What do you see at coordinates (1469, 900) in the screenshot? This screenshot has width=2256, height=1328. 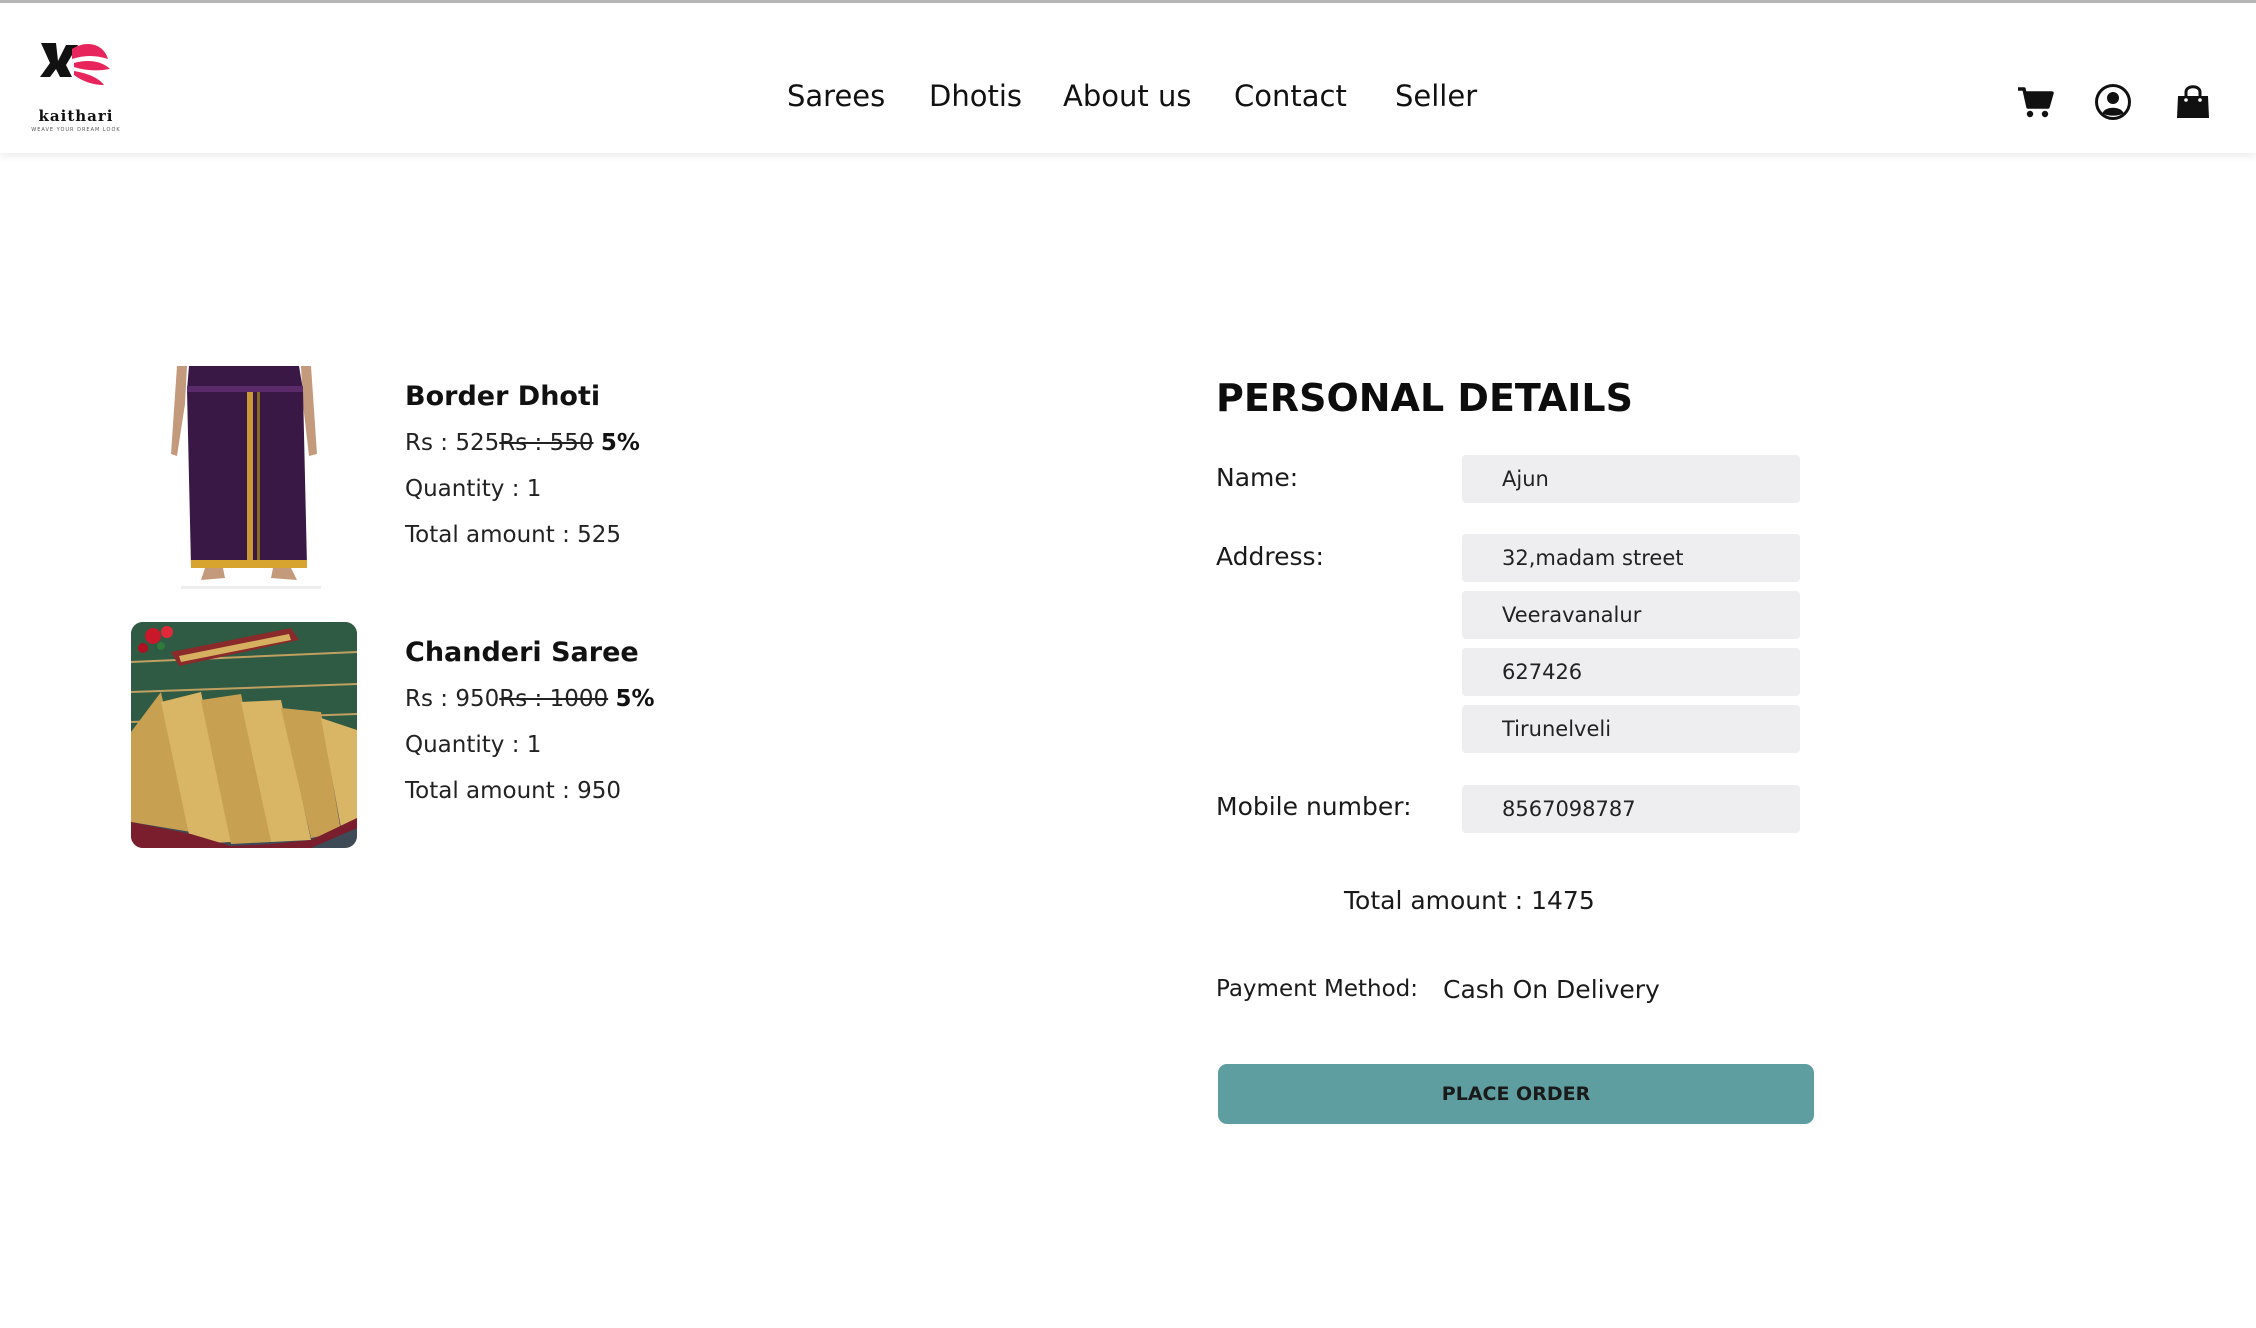 I see `order-total: Total amount : 1475` at bounding box center [1469, 900].